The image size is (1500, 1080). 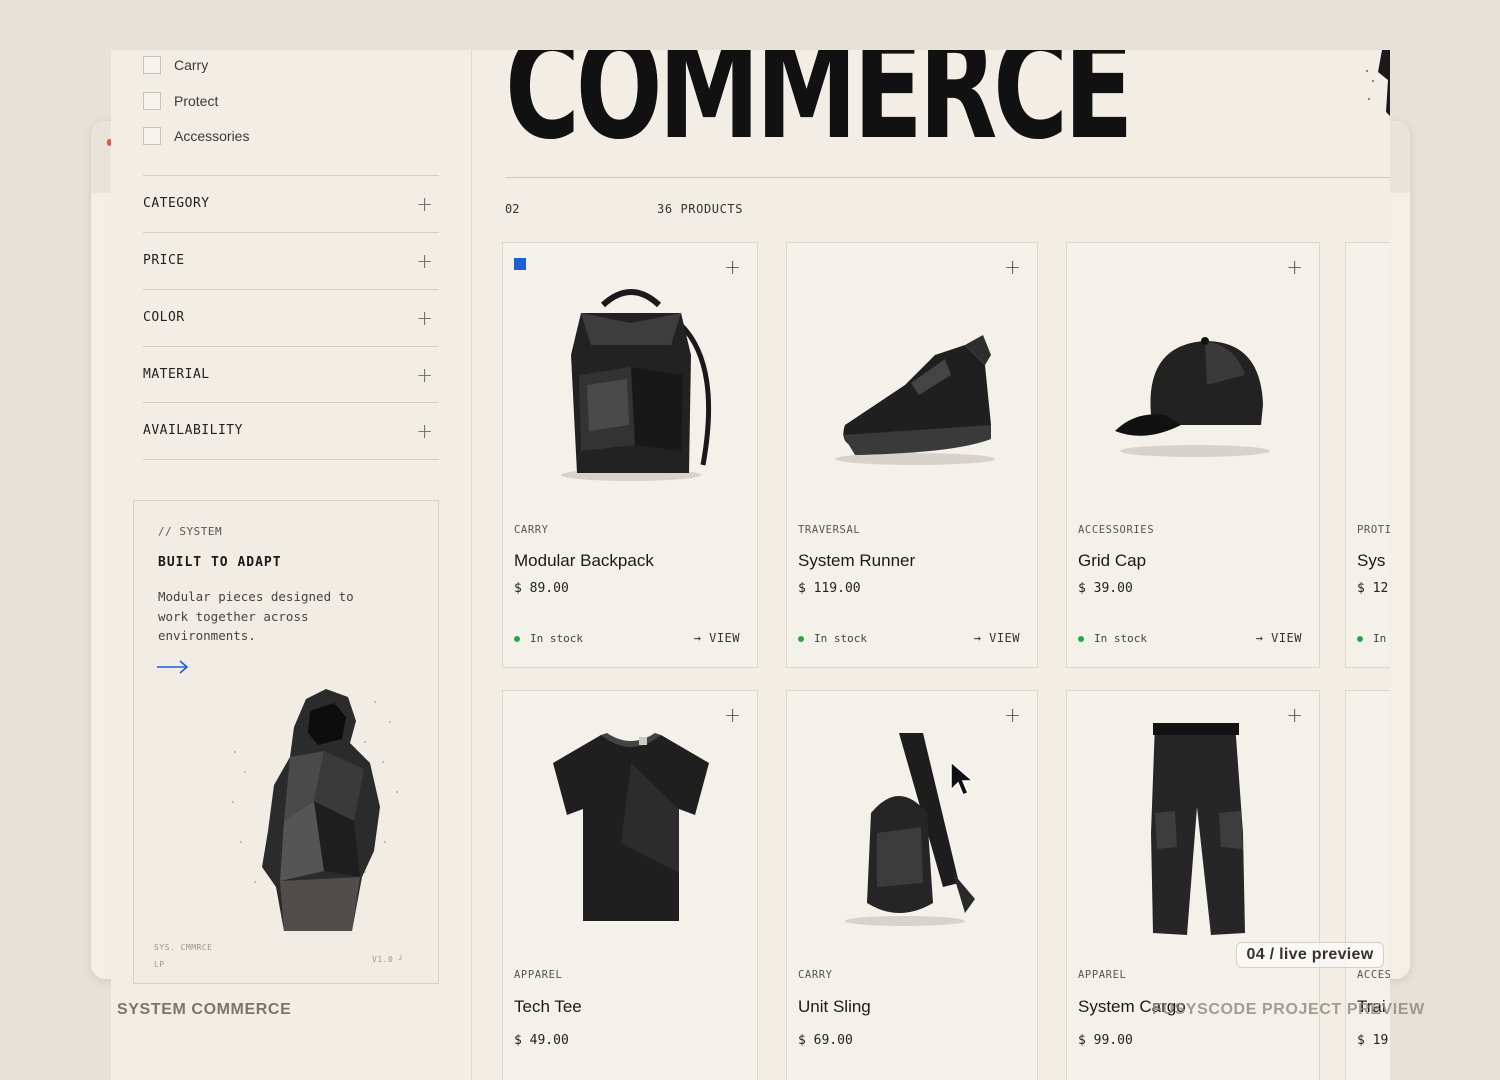 I want to click on sneaker-image, so click(x=915, y=400).